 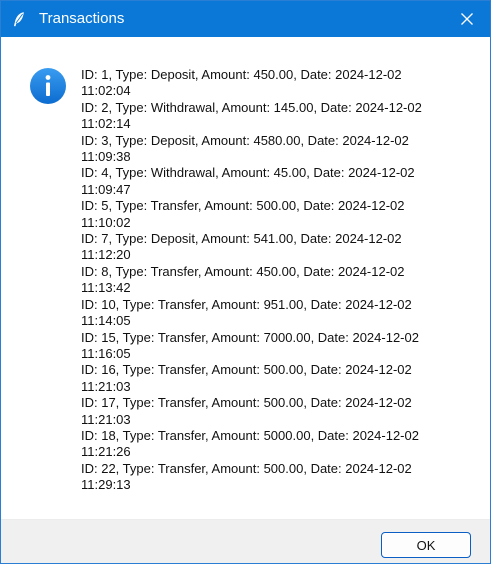 What do you see at coordinates (106, 353) in the screenshot?
I see `message-line: 11:16:05` at bounding box center [106, 353].